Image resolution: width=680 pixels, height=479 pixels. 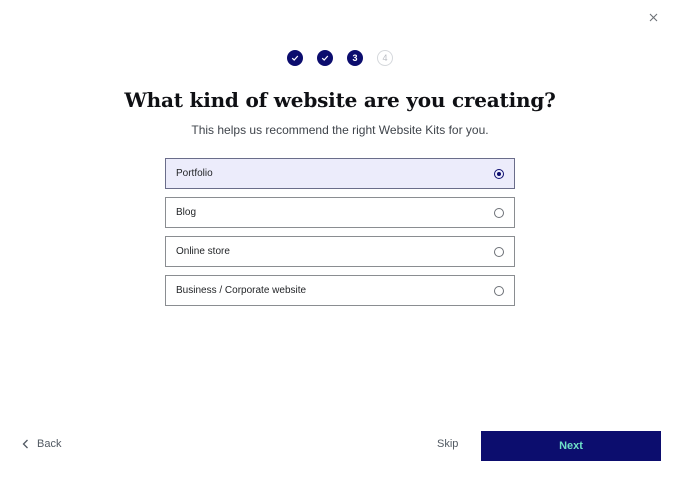 I want to click on option-label: Blog, so click(x=186, y=212).